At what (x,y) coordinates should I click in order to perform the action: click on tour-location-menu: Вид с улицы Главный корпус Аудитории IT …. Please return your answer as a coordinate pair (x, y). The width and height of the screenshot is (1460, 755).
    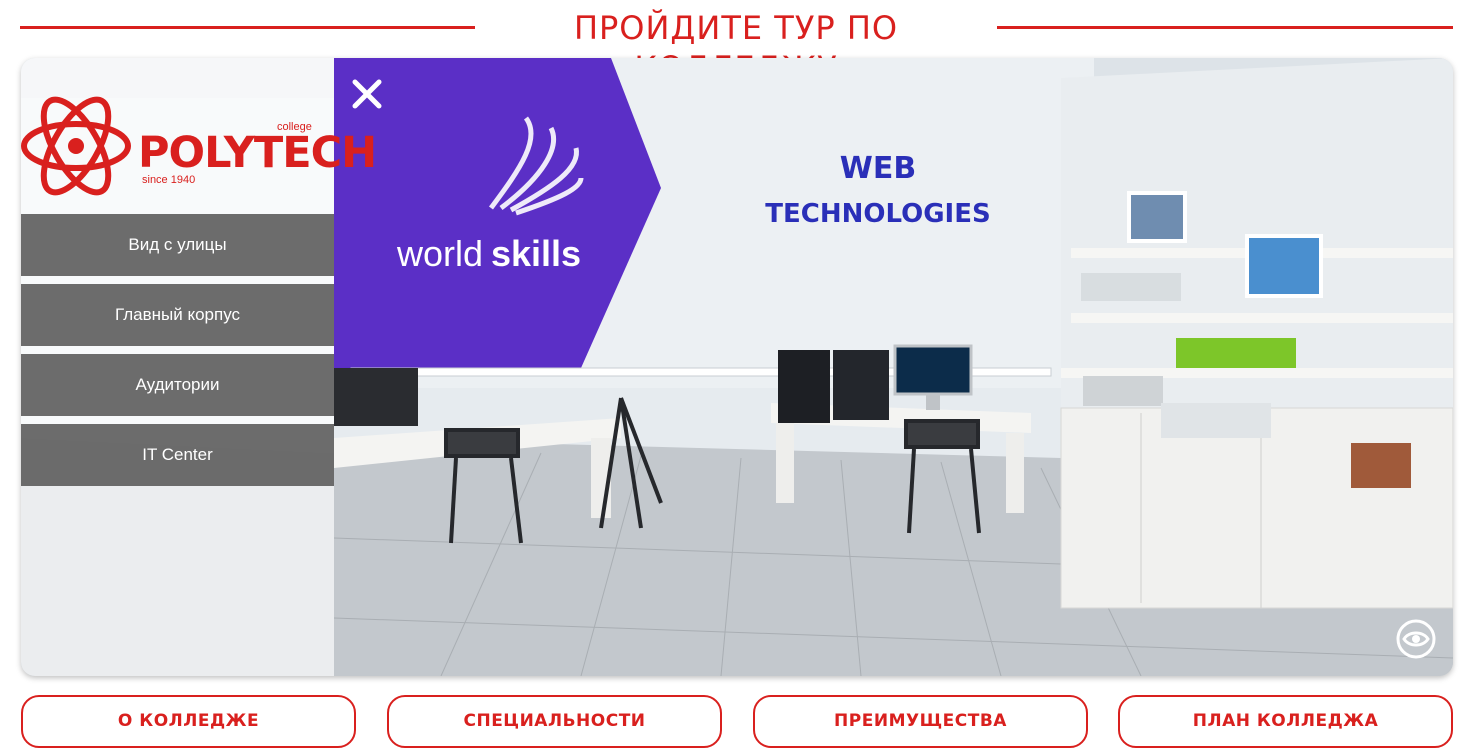
    Looking at the image, I should click on (177, 354).